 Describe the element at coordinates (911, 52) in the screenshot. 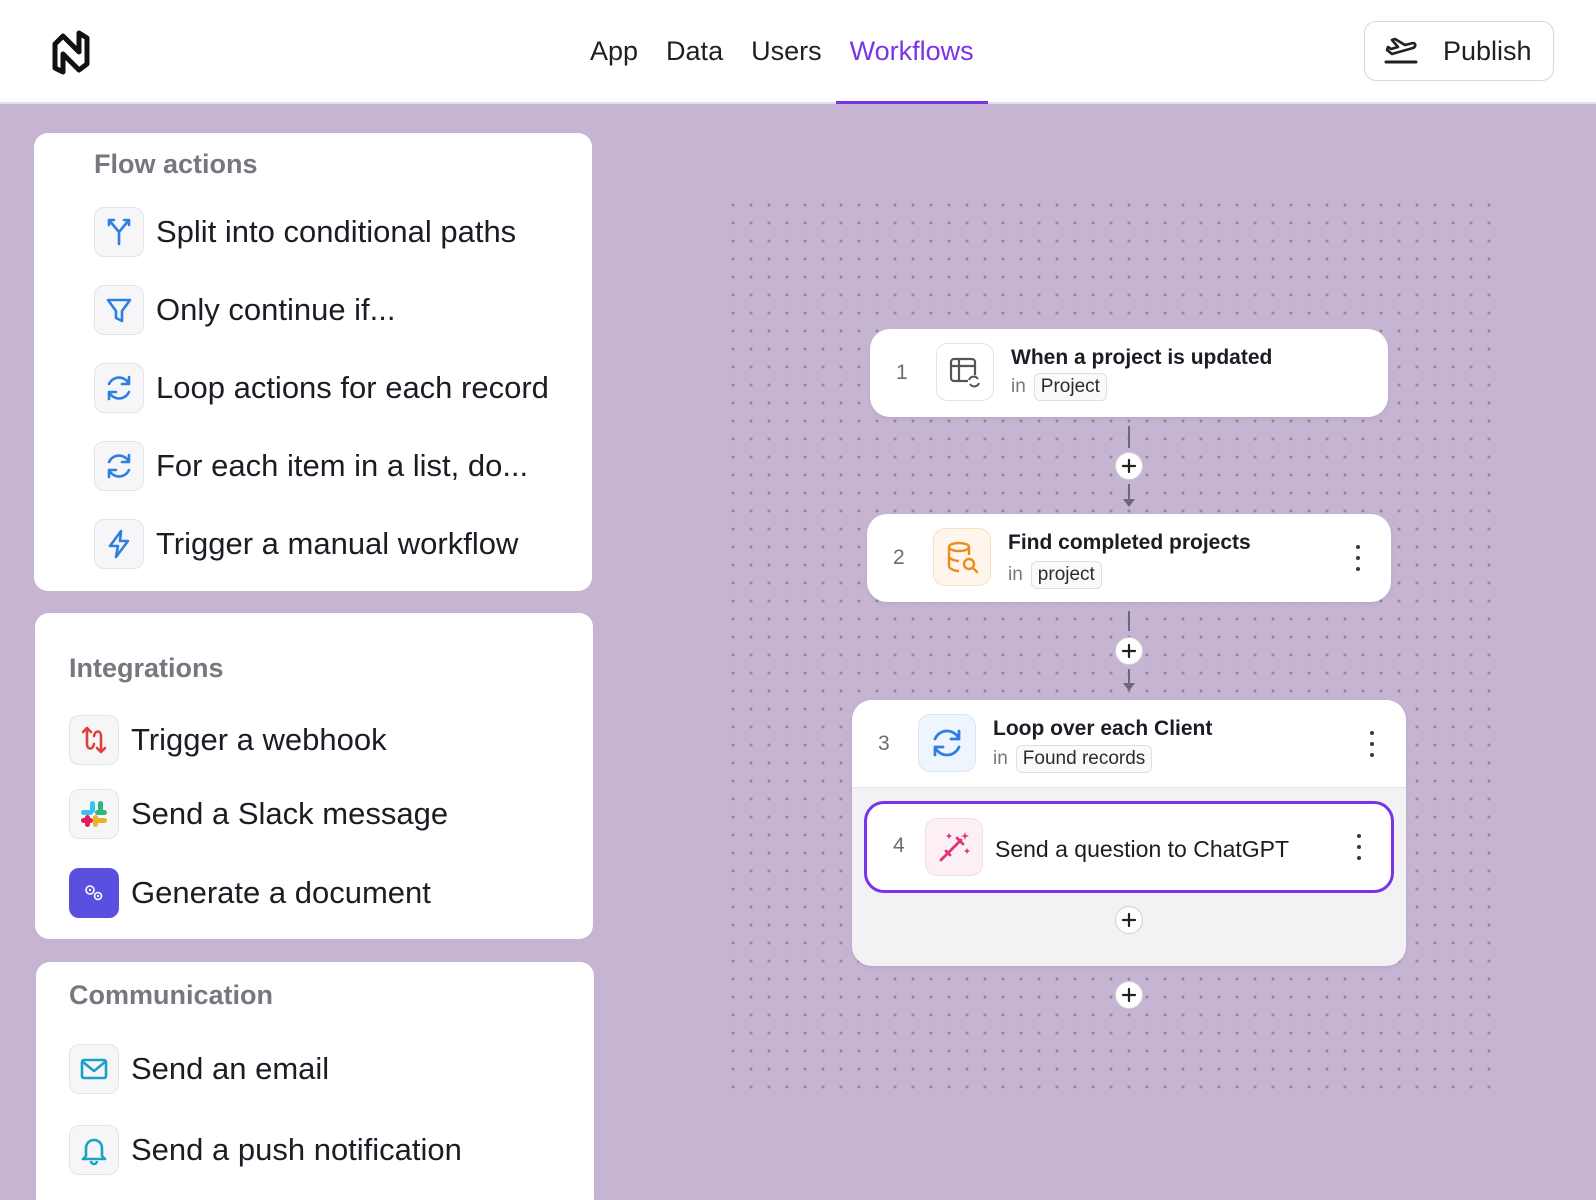

I see `nav-tab-workflows: Workflows` at that location.